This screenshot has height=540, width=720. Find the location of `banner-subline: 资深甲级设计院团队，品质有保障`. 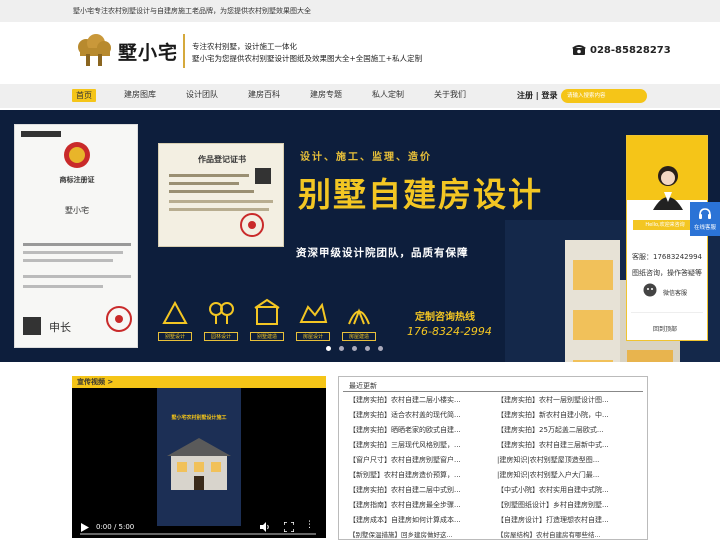

banner-subline: 资深甲级设计院团队，品质有保障 is located at coordinates (382, 253).